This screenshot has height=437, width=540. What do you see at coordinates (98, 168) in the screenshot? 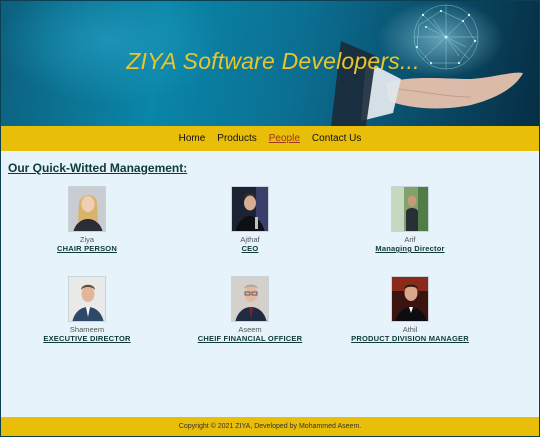
I see `management-heading: Our Quick-Witted Management:` at bounding box center [98, 168].